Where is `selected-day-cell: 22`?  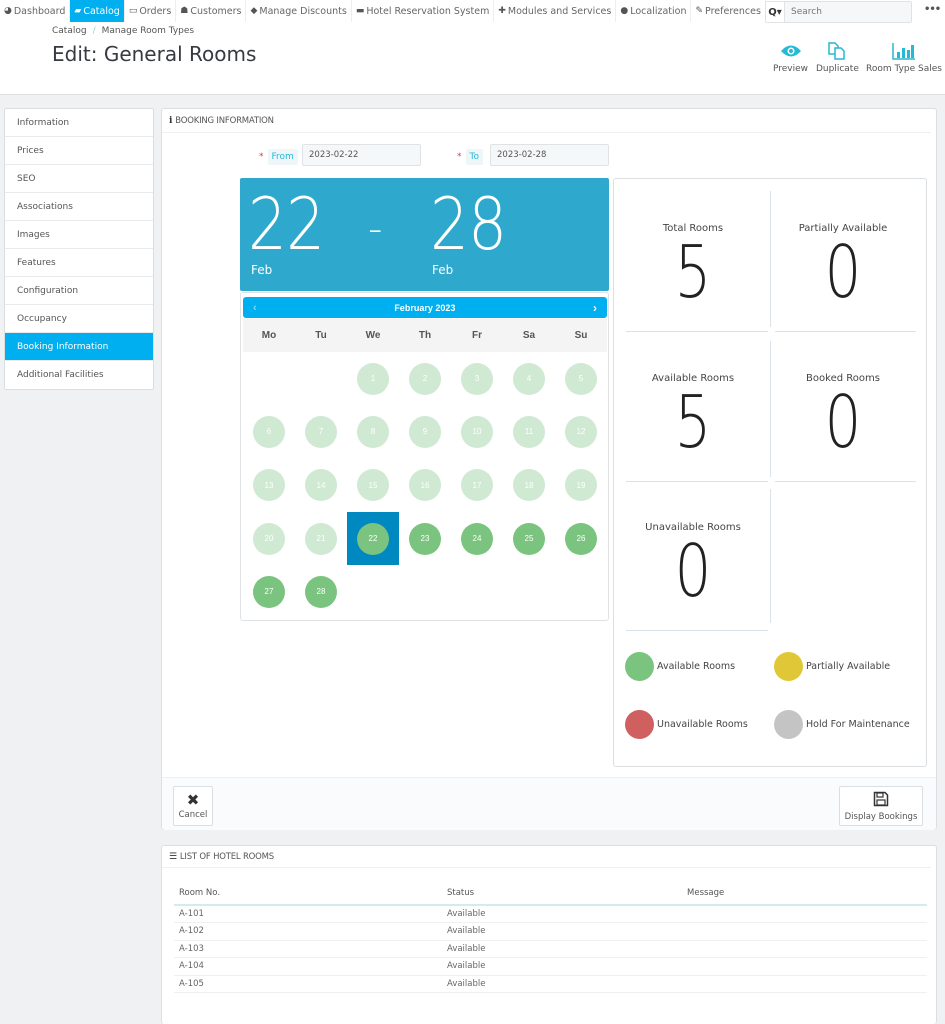 selected-day-cell: 22 is located at coordinates (373, 538).